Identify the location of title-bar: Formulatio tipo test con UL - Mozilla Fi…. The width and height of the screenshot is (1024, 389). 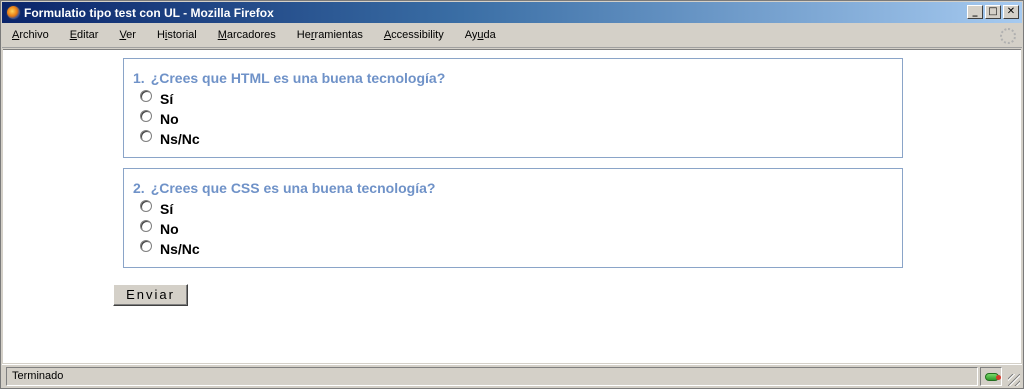
(512, 12).